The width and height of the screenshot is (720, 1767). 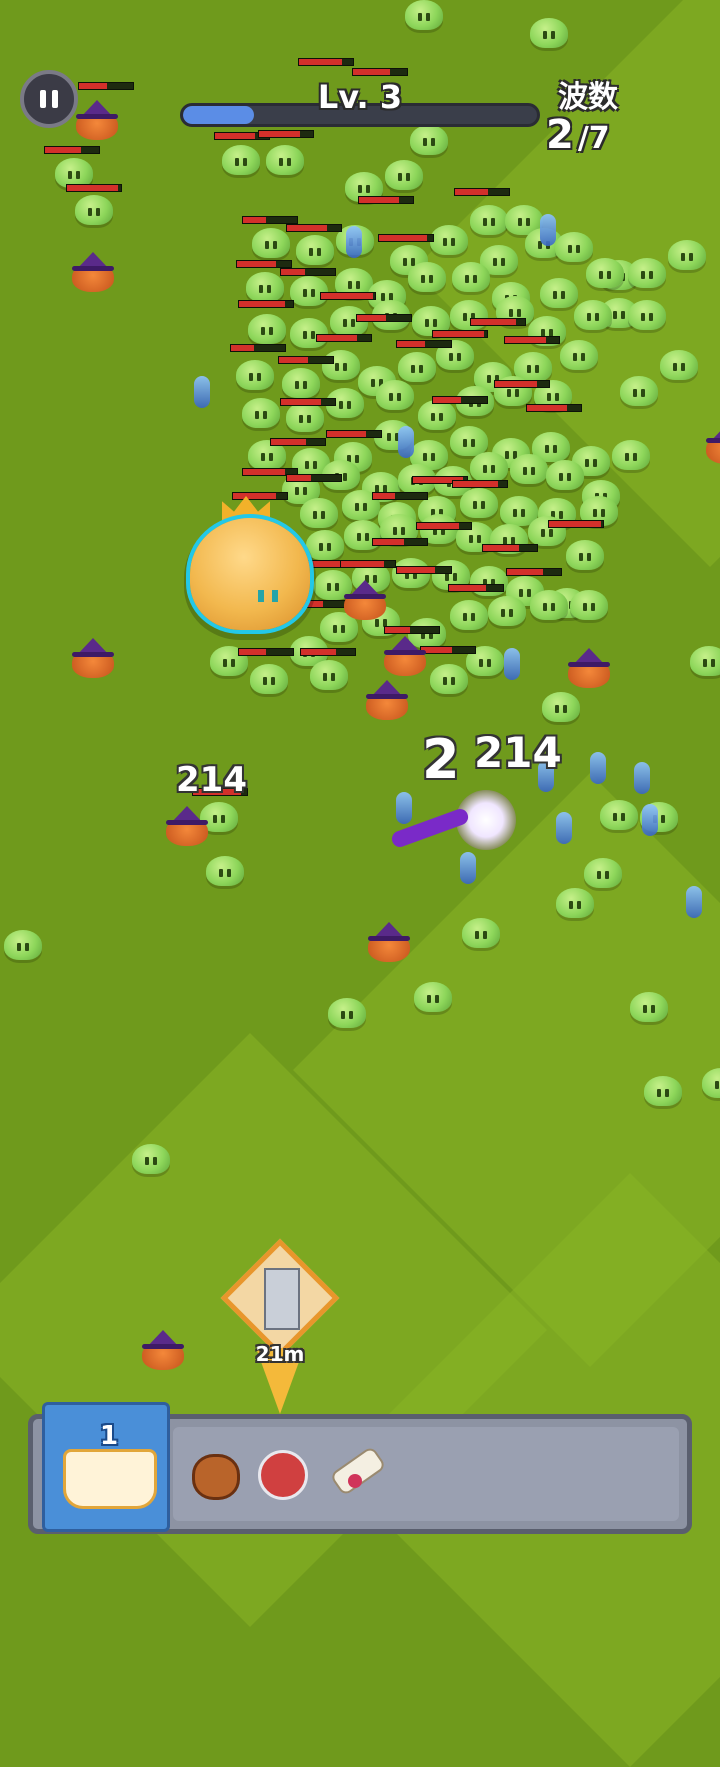 I want to click on wave-counter: 2/7, so click(x=578, y=135).